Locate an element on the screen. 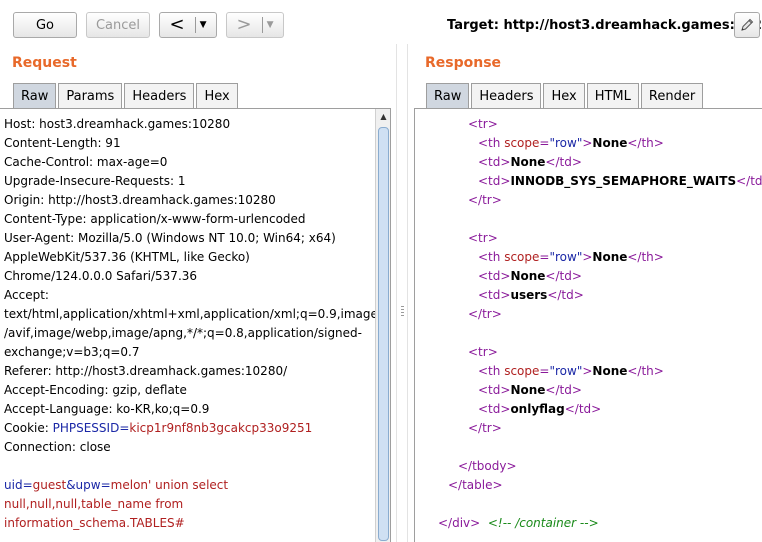 The width and height of the screenshot is (762, 542). request-scrollbar: ▲ is located at coordinates (382, 325).